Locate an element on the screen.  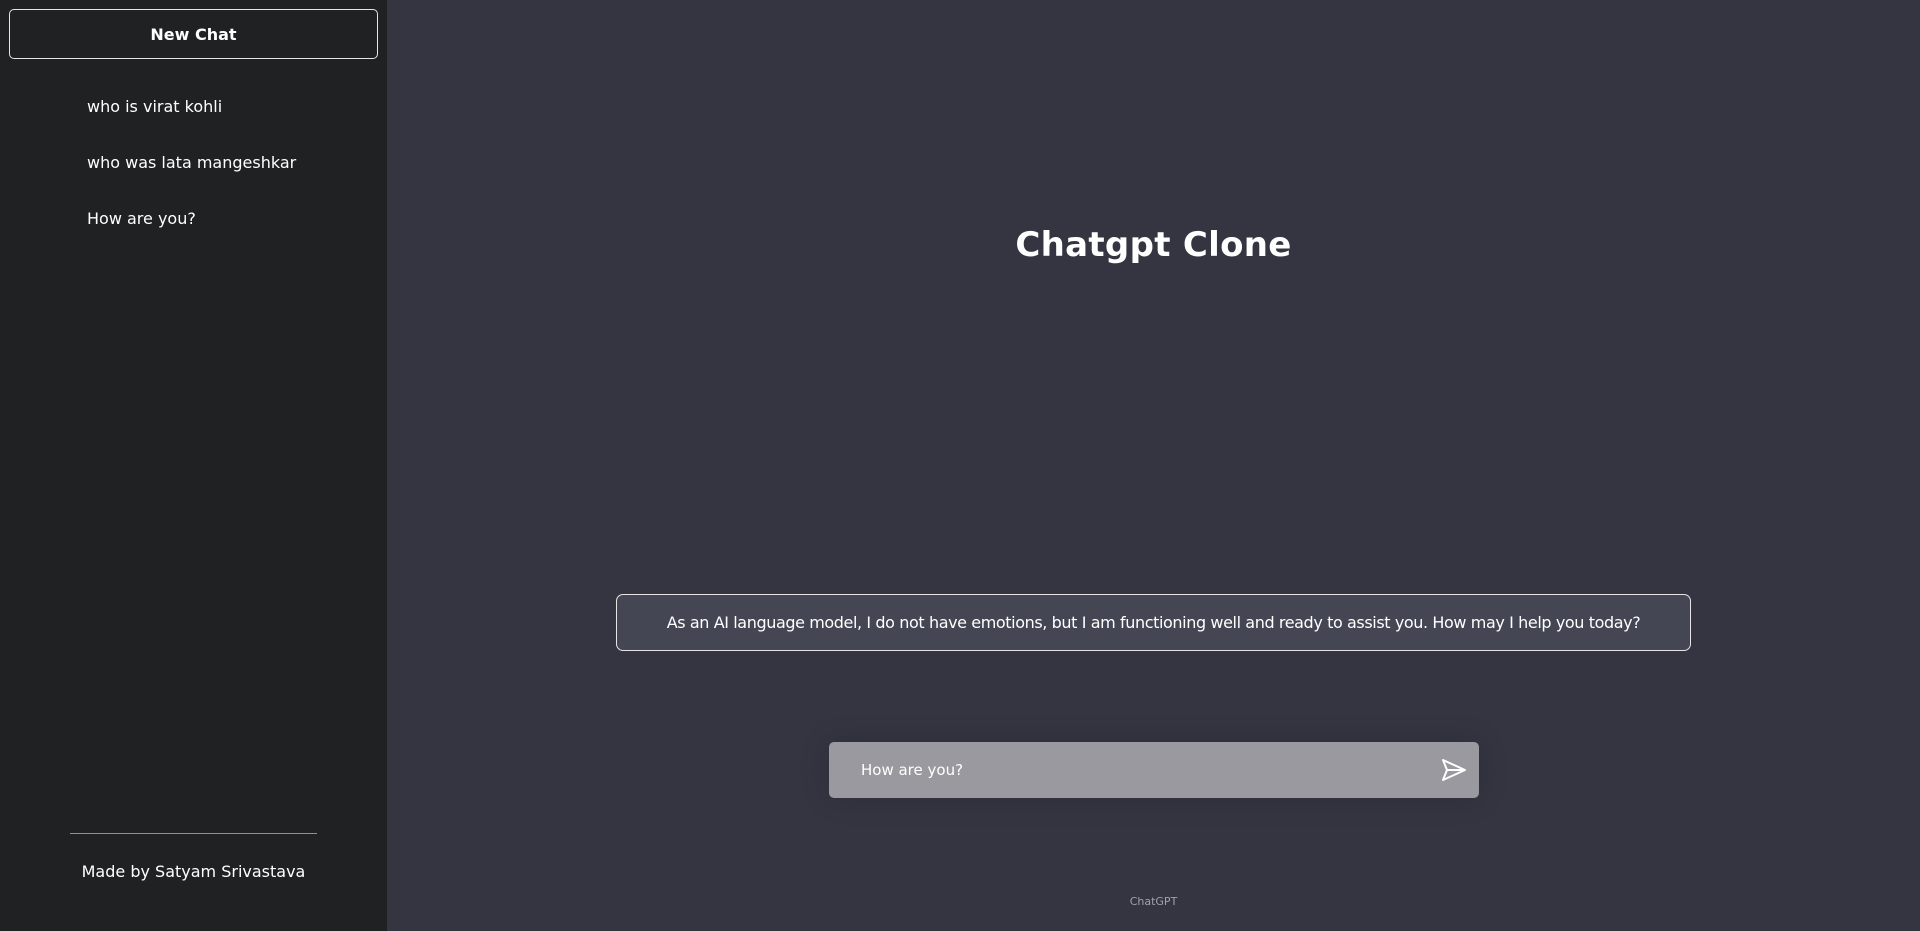
chat-input is located at coordinates (1119, 770).